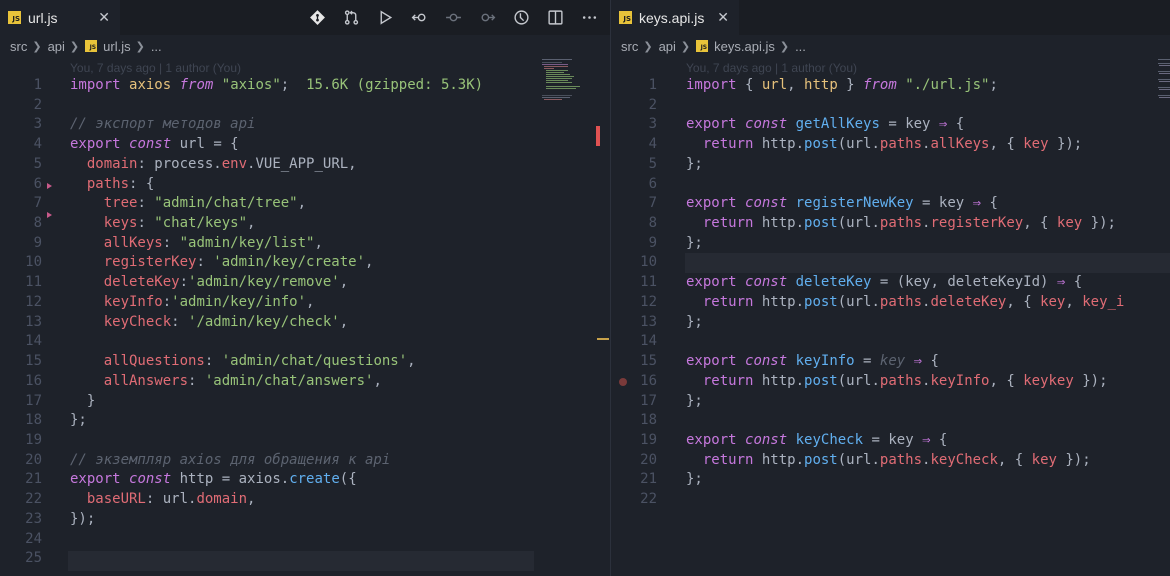 The image size is (1170, 576). What do you see at coordinates (60, 17) in the screenshot?
I see `tab-url-js: JS url.js ✕` at bounding box center [60, 17].